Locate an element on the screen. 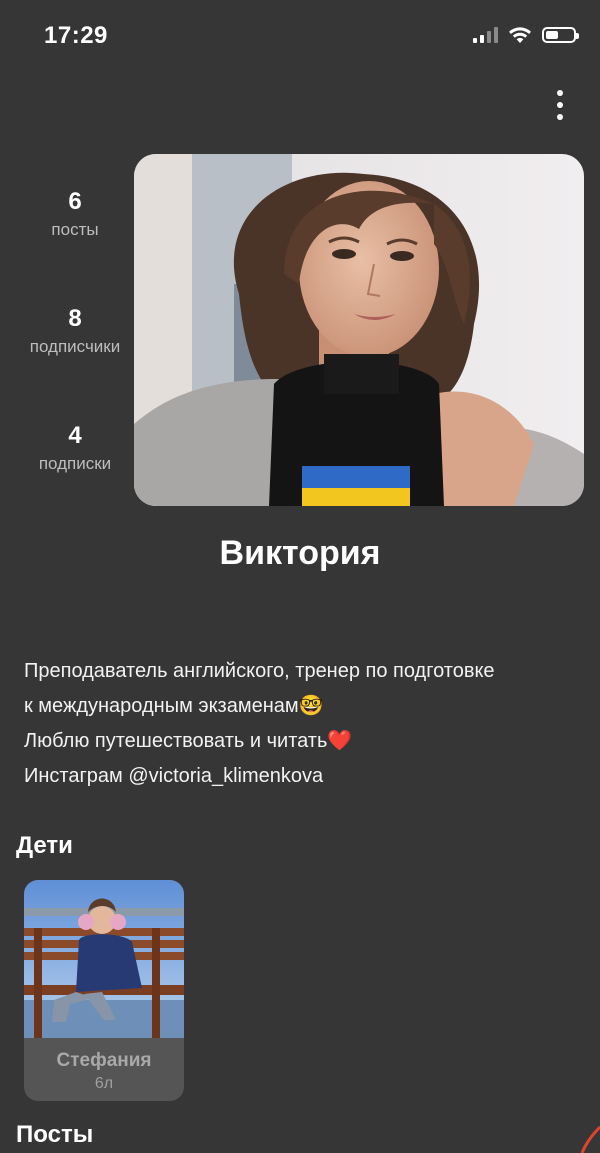 The width and height of the screenshot is (600, 1153). battery-icon is located at coordinates (560, 35).